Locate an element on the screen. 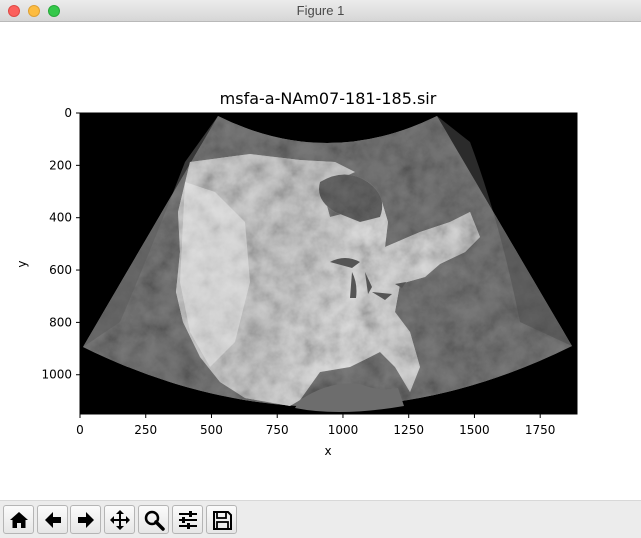  back-button is located at coordinates (52, 519).